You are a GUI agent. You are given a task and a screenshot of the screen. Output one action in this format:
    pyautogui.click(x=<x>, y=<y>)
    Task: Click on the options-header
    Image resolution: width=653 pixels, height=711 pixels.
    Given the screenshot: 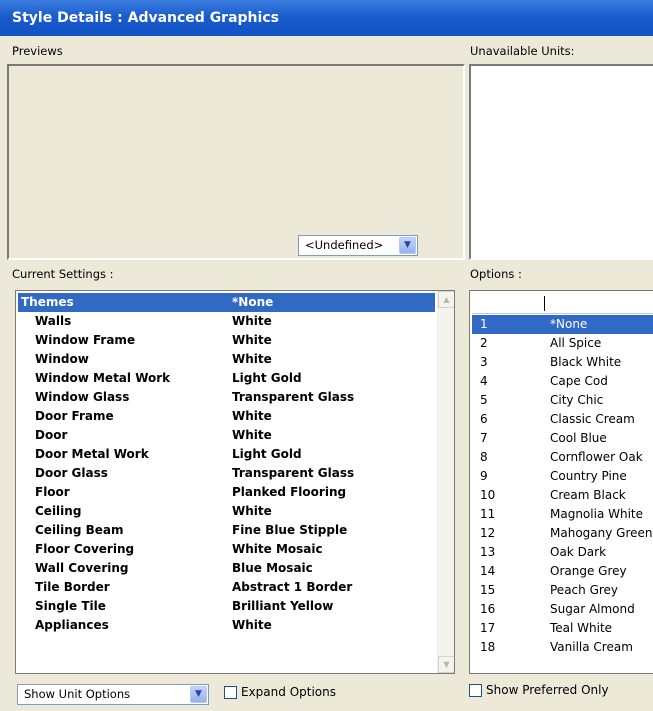 What is the action you would take?
    pyautogui.click(x=562, y=303)
    